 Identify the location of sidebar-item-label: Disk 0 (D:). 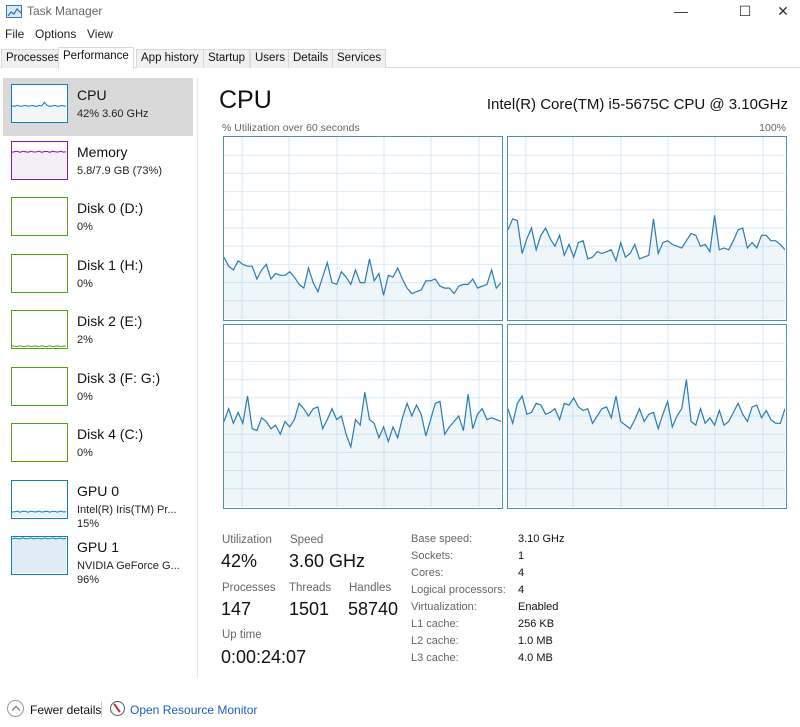
(110, 208).